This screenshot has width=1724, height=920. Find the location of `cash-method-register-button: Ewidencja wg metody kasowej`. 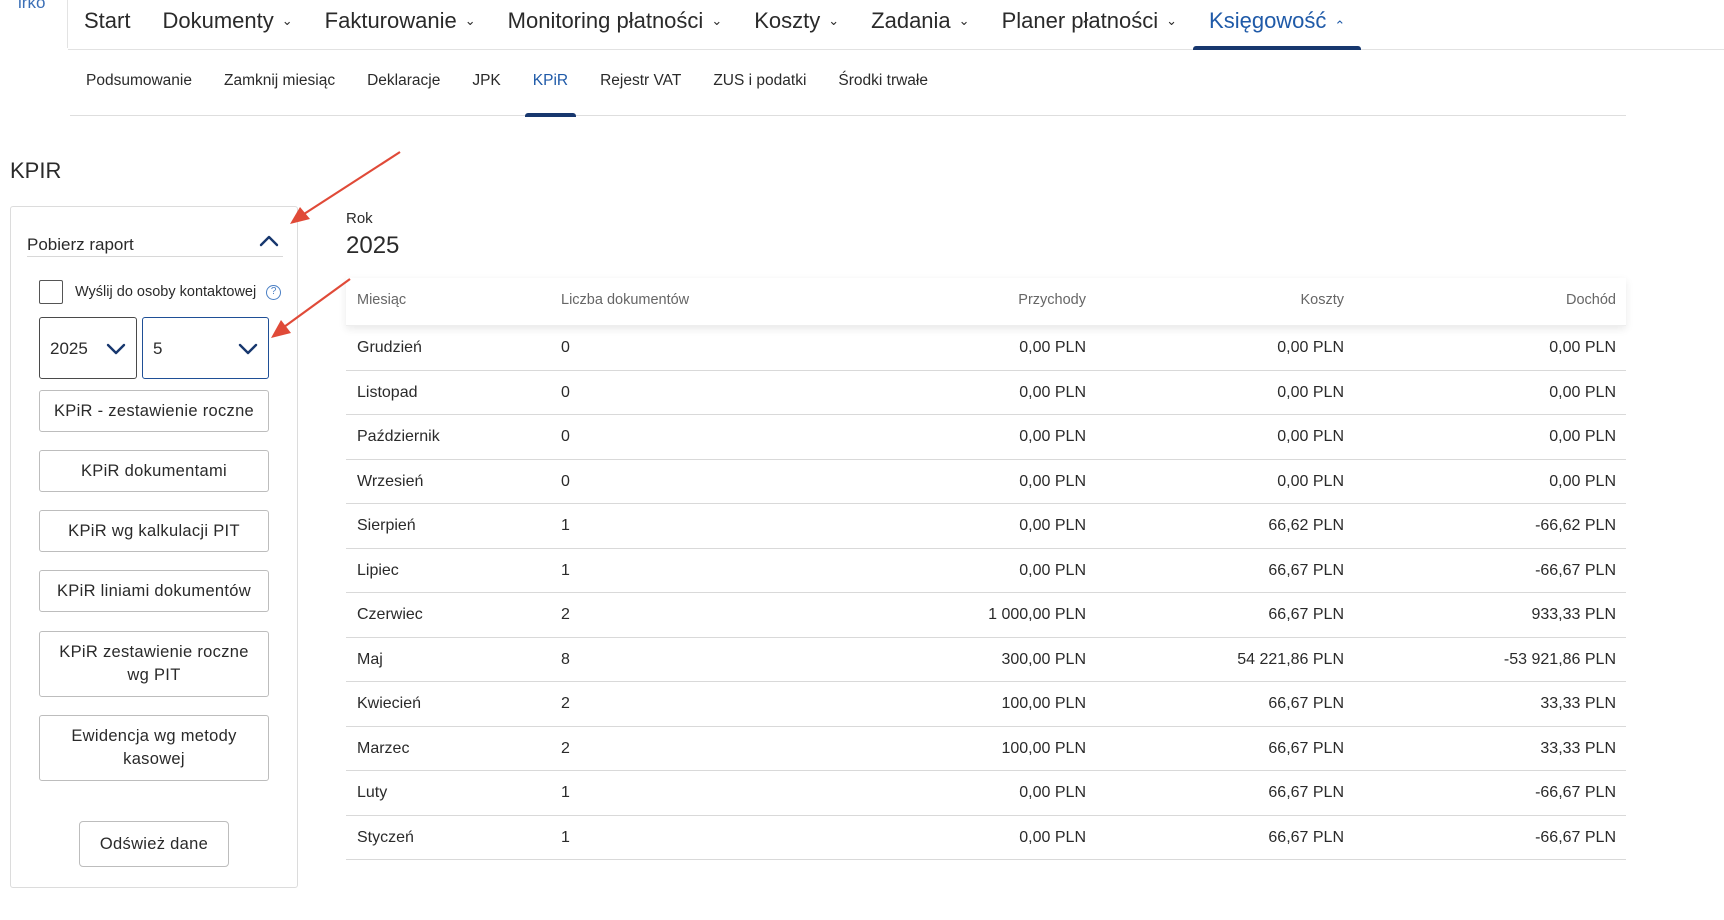

cash-method-register-button: Ewidencja wg metody kasowej is located at coordinates (154, 748).